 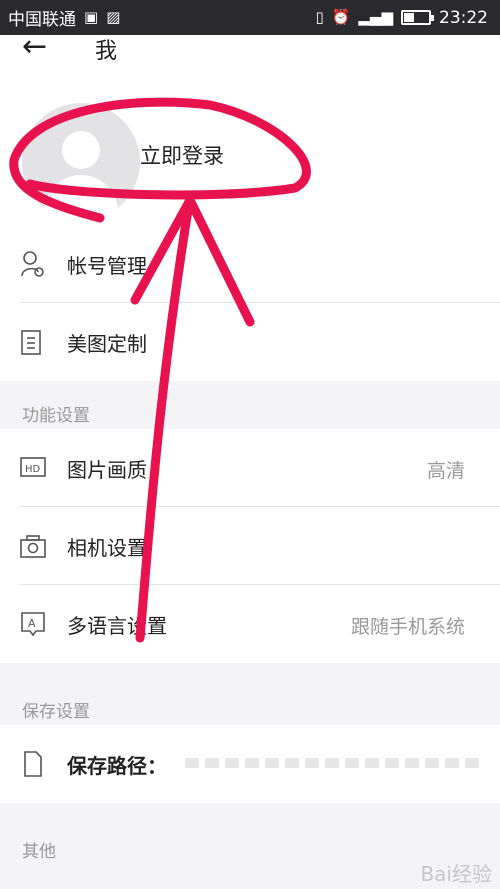 I want to click on image-icon: ▨, so click(x=113, y=17).